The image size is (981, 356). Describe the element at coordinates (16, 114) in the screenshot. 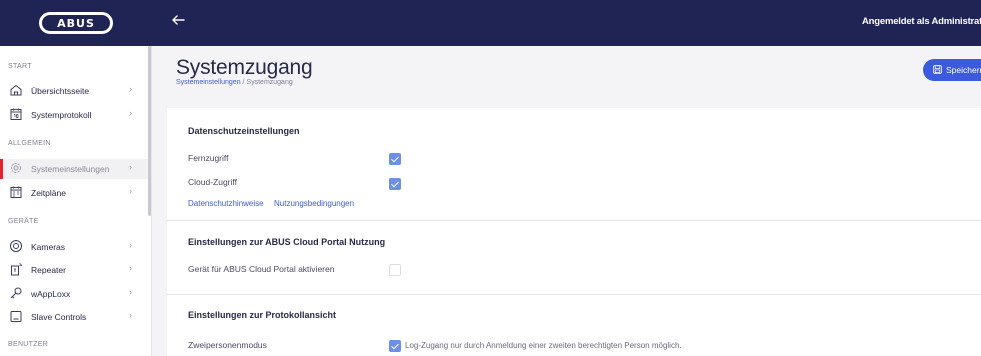

I see `calendar-log-icon` at that location.